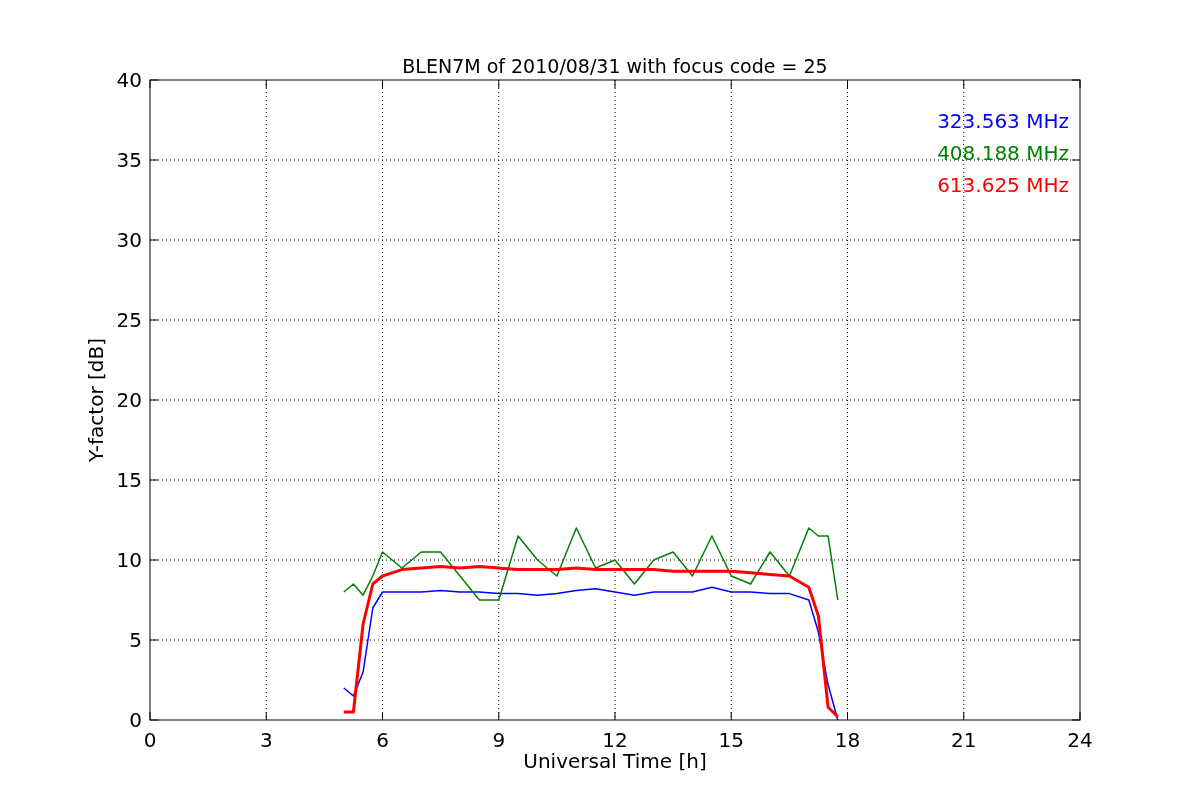 The width and height of the screenshot is (1200, 800). I want to click on tick-label: 18, so click(847, 740).